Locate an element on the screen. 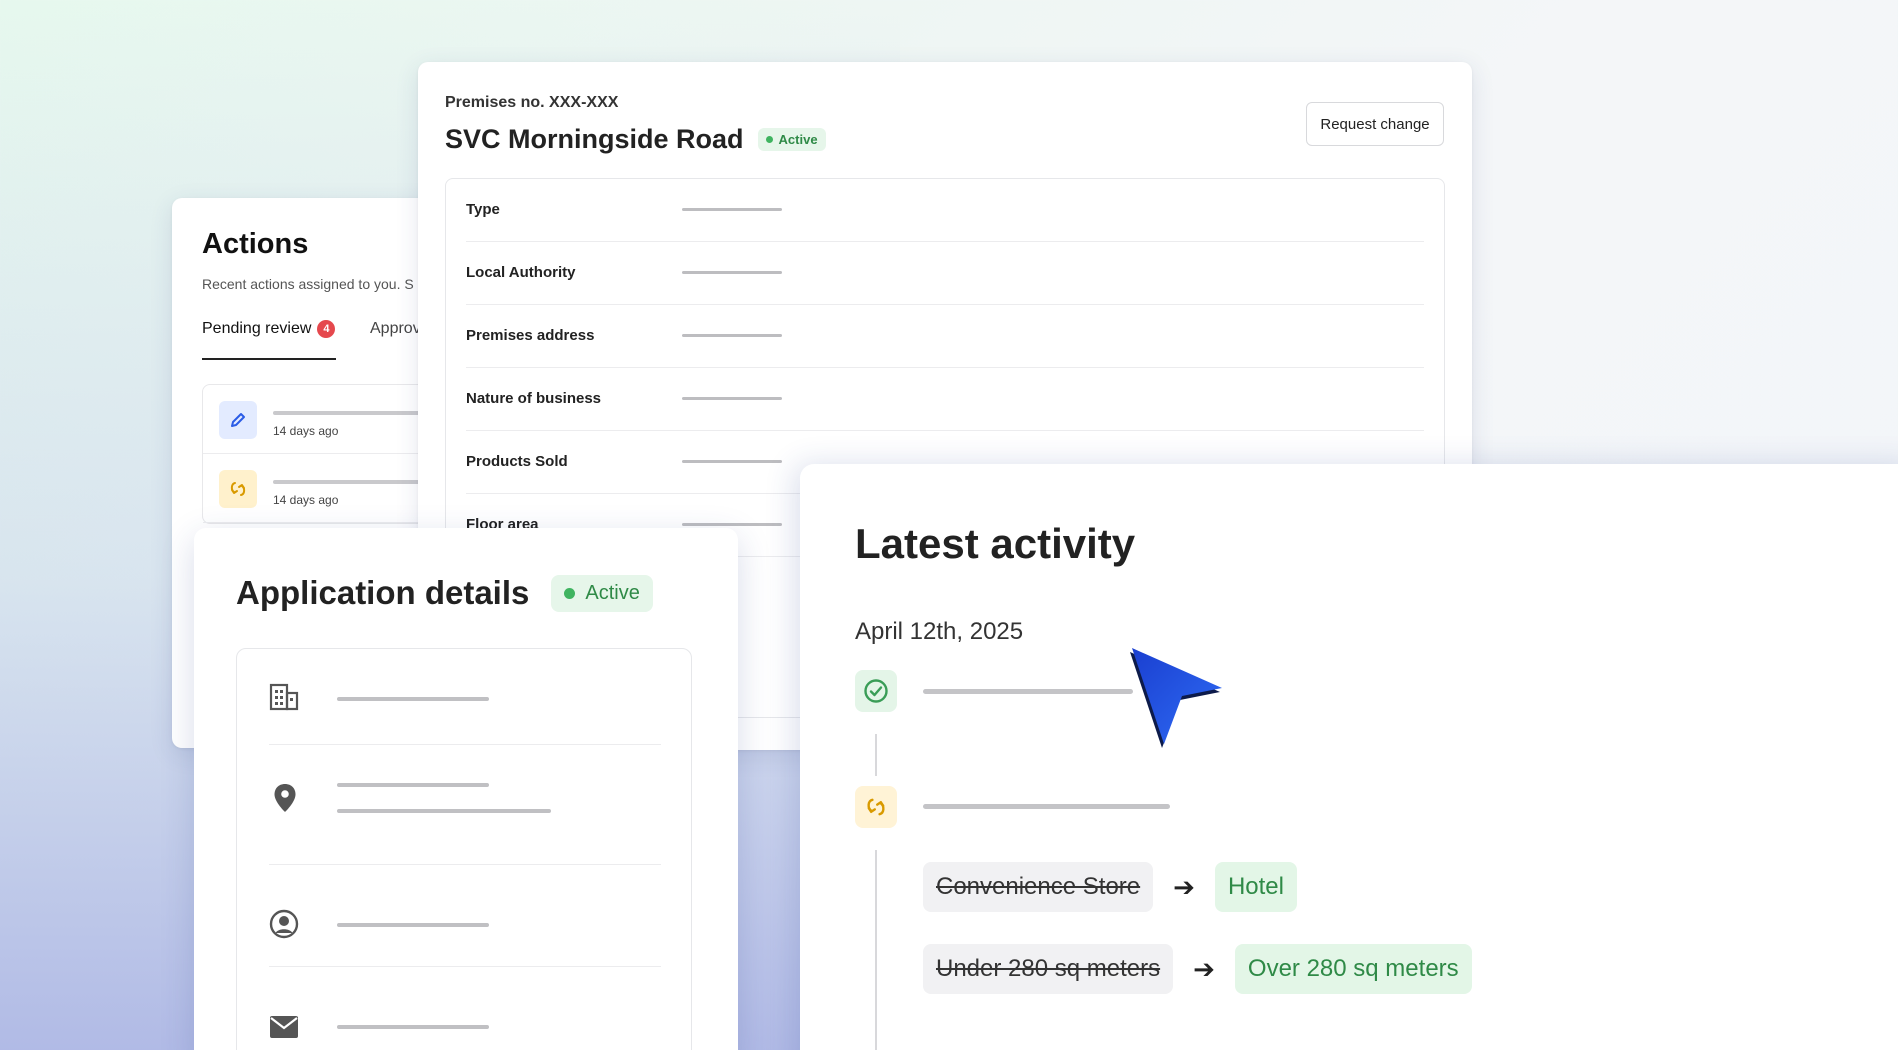 Image resolution: width=1898 pixels, height=1050 pixels. application-details-box is located at coordinates (464, 849).